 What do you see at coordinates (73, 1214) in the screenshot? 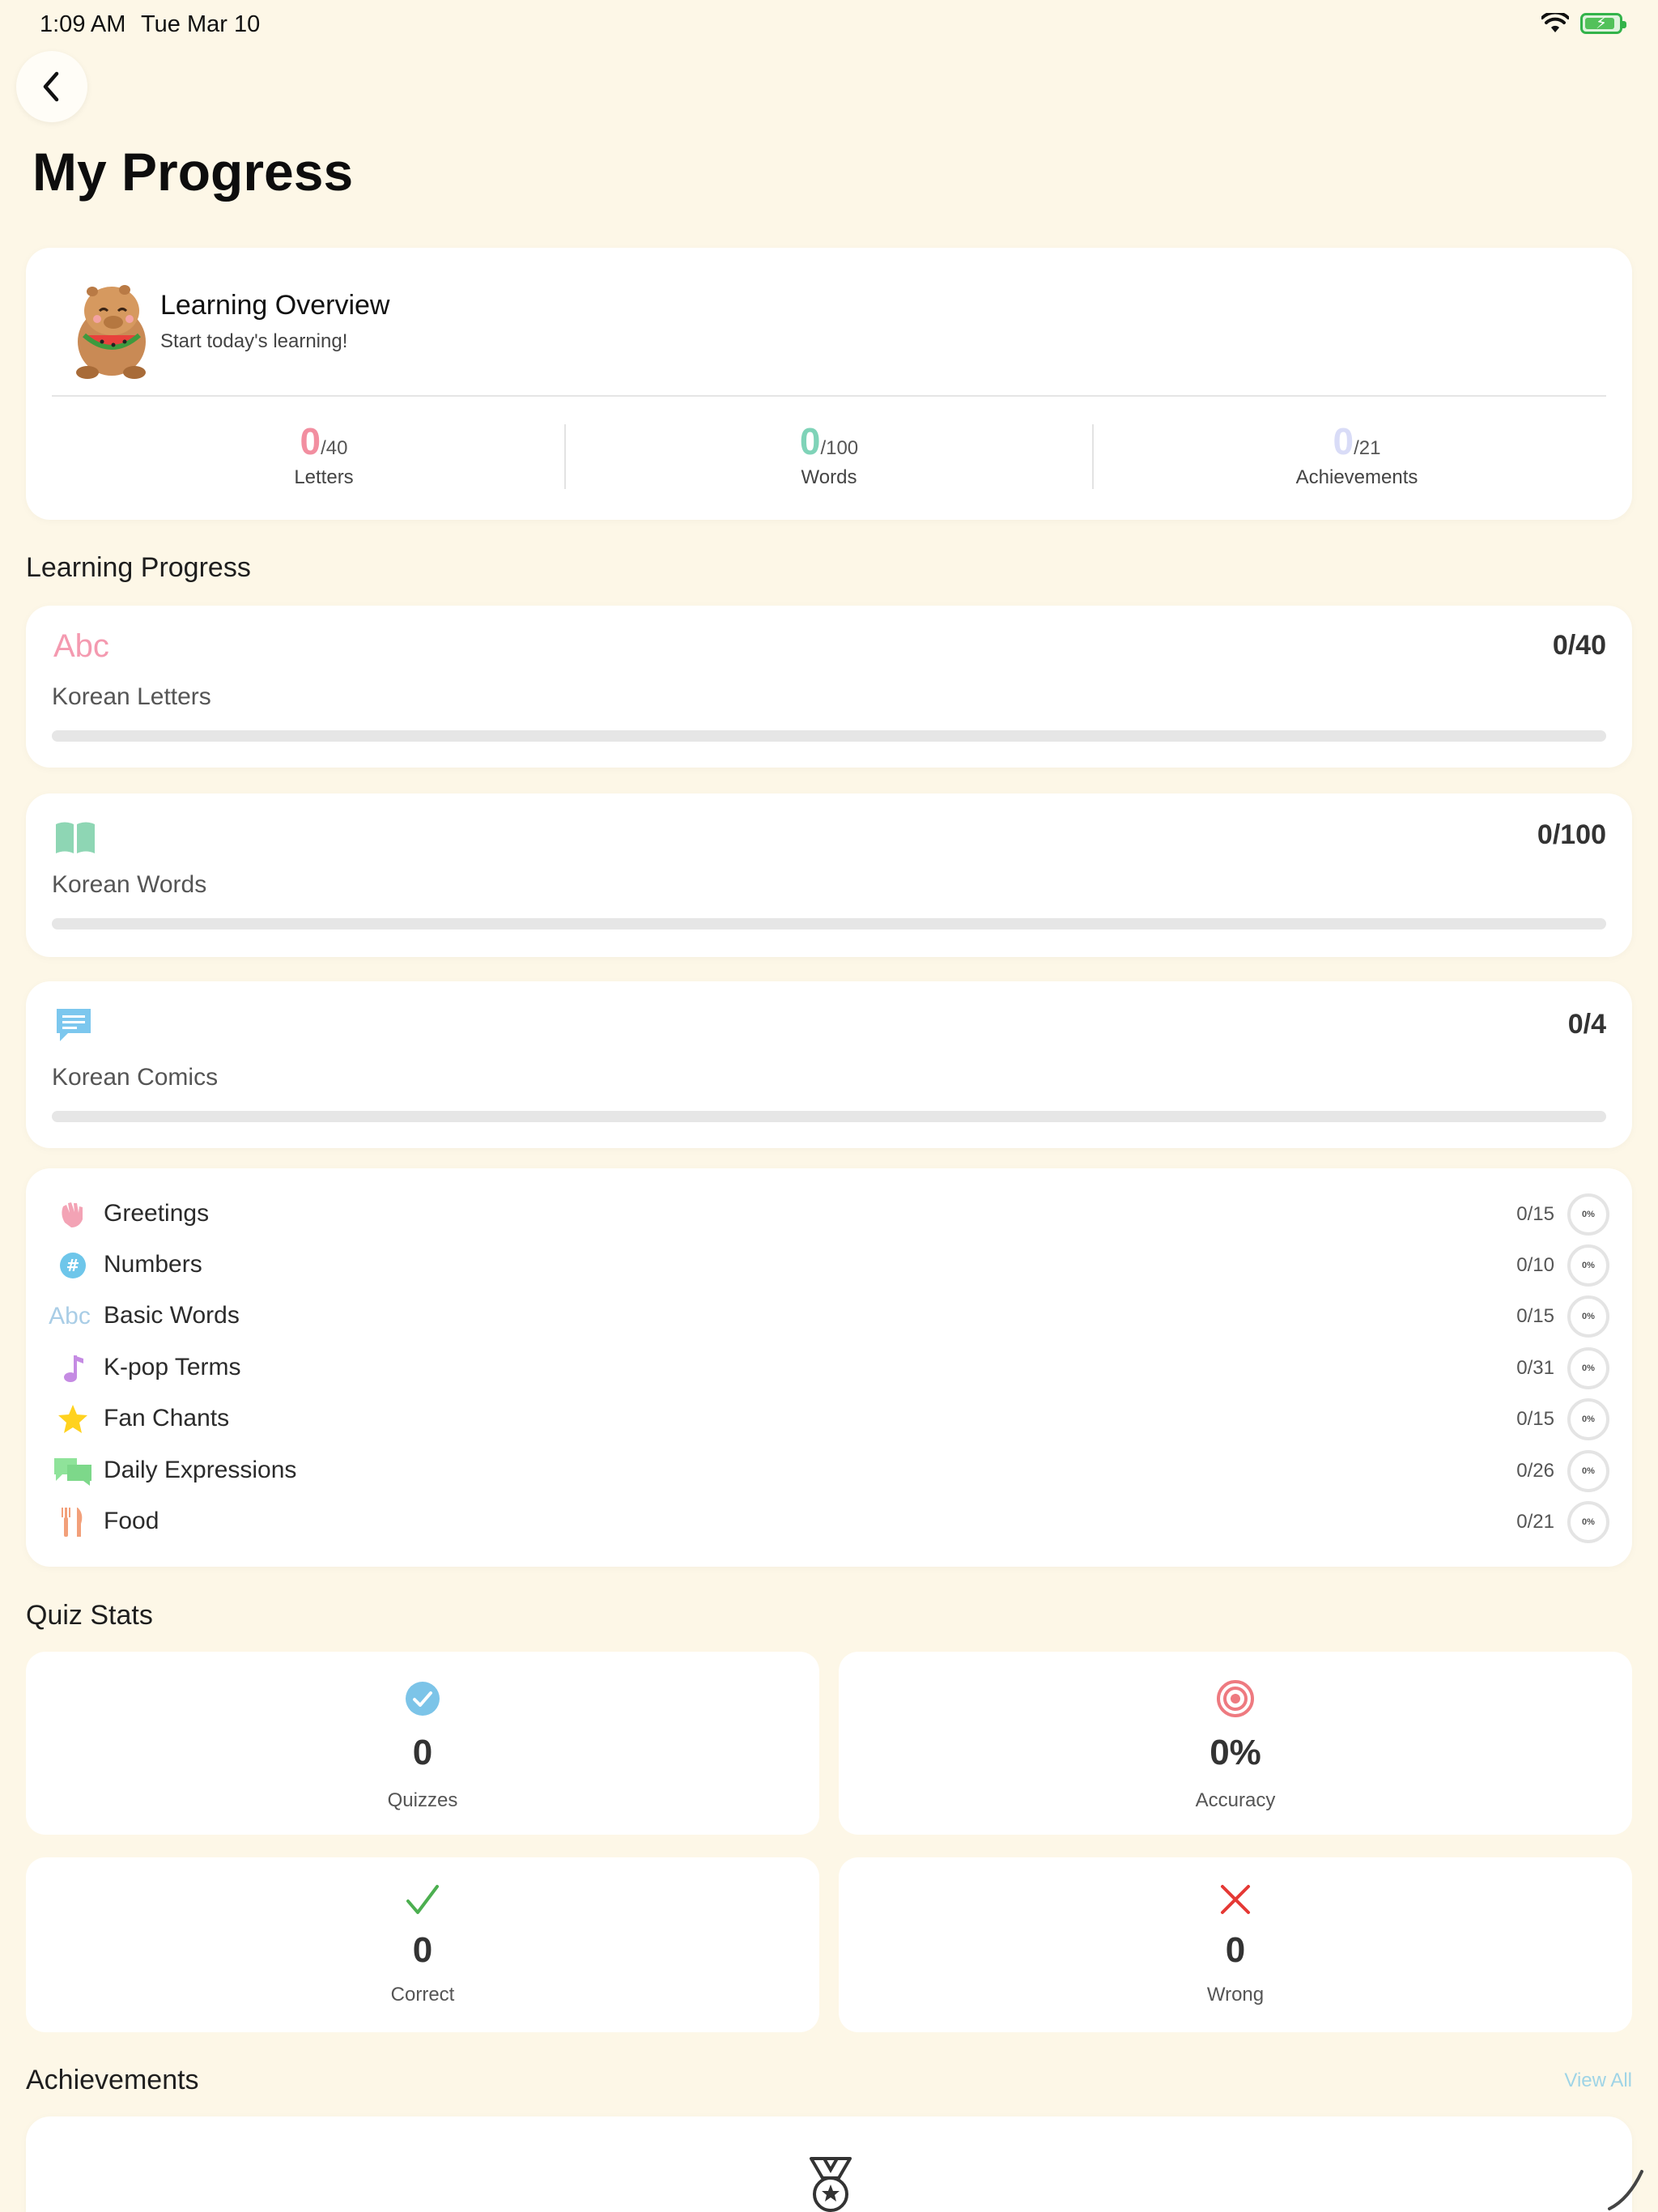
I see `waving-hand-icon` at bounding box center [73, 1214].